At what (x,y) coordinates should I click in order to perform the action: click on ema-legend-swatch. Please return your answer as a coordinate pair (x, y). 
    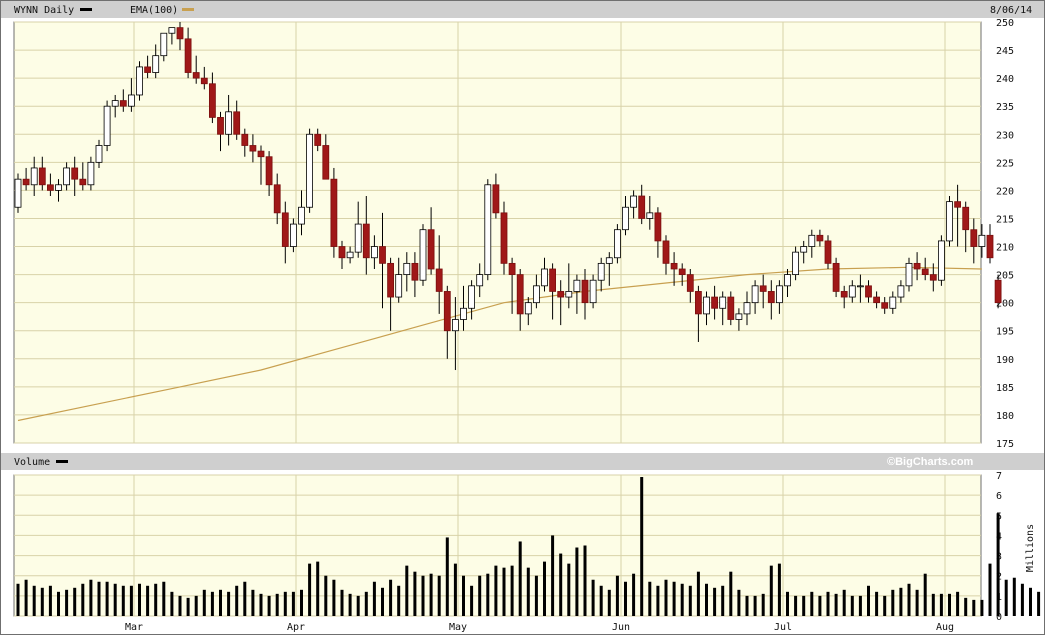
    Looking at the image, I should click on (188, 9).